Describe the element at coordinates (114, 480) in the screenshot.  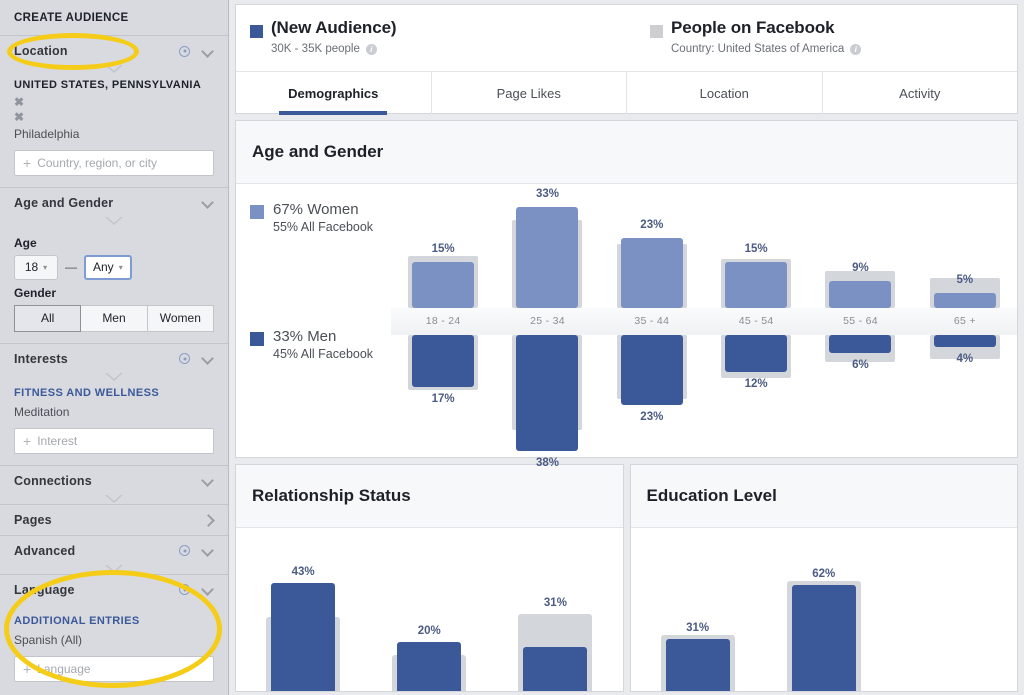
I see `sidebar-section-connections: Connections` at that location.